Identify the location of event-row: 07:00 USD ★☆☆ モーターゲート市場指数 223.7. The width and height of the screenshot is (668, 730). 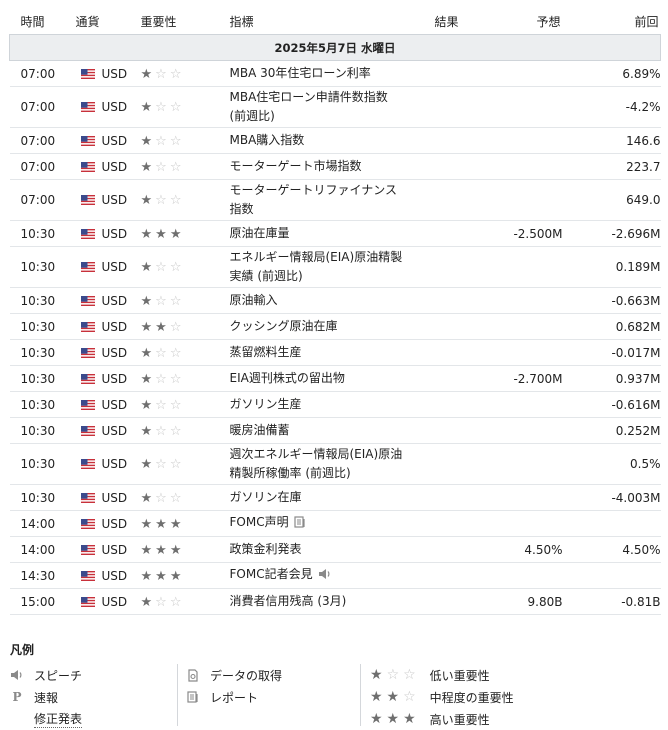
(335, 166).